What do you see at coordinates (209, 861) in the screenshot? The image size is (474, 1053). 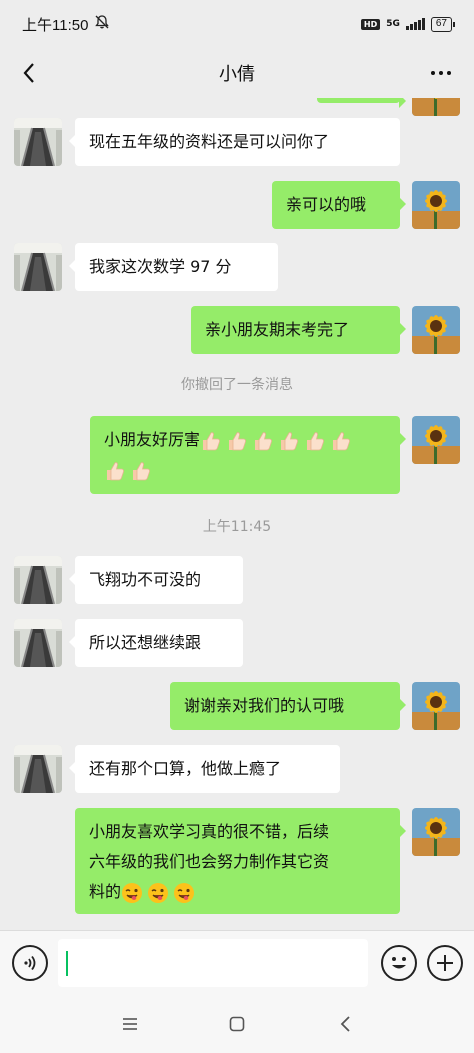 I see `message-text-line: 六年级的我们也会努力制作其它资` at bounding box center [209, 861].